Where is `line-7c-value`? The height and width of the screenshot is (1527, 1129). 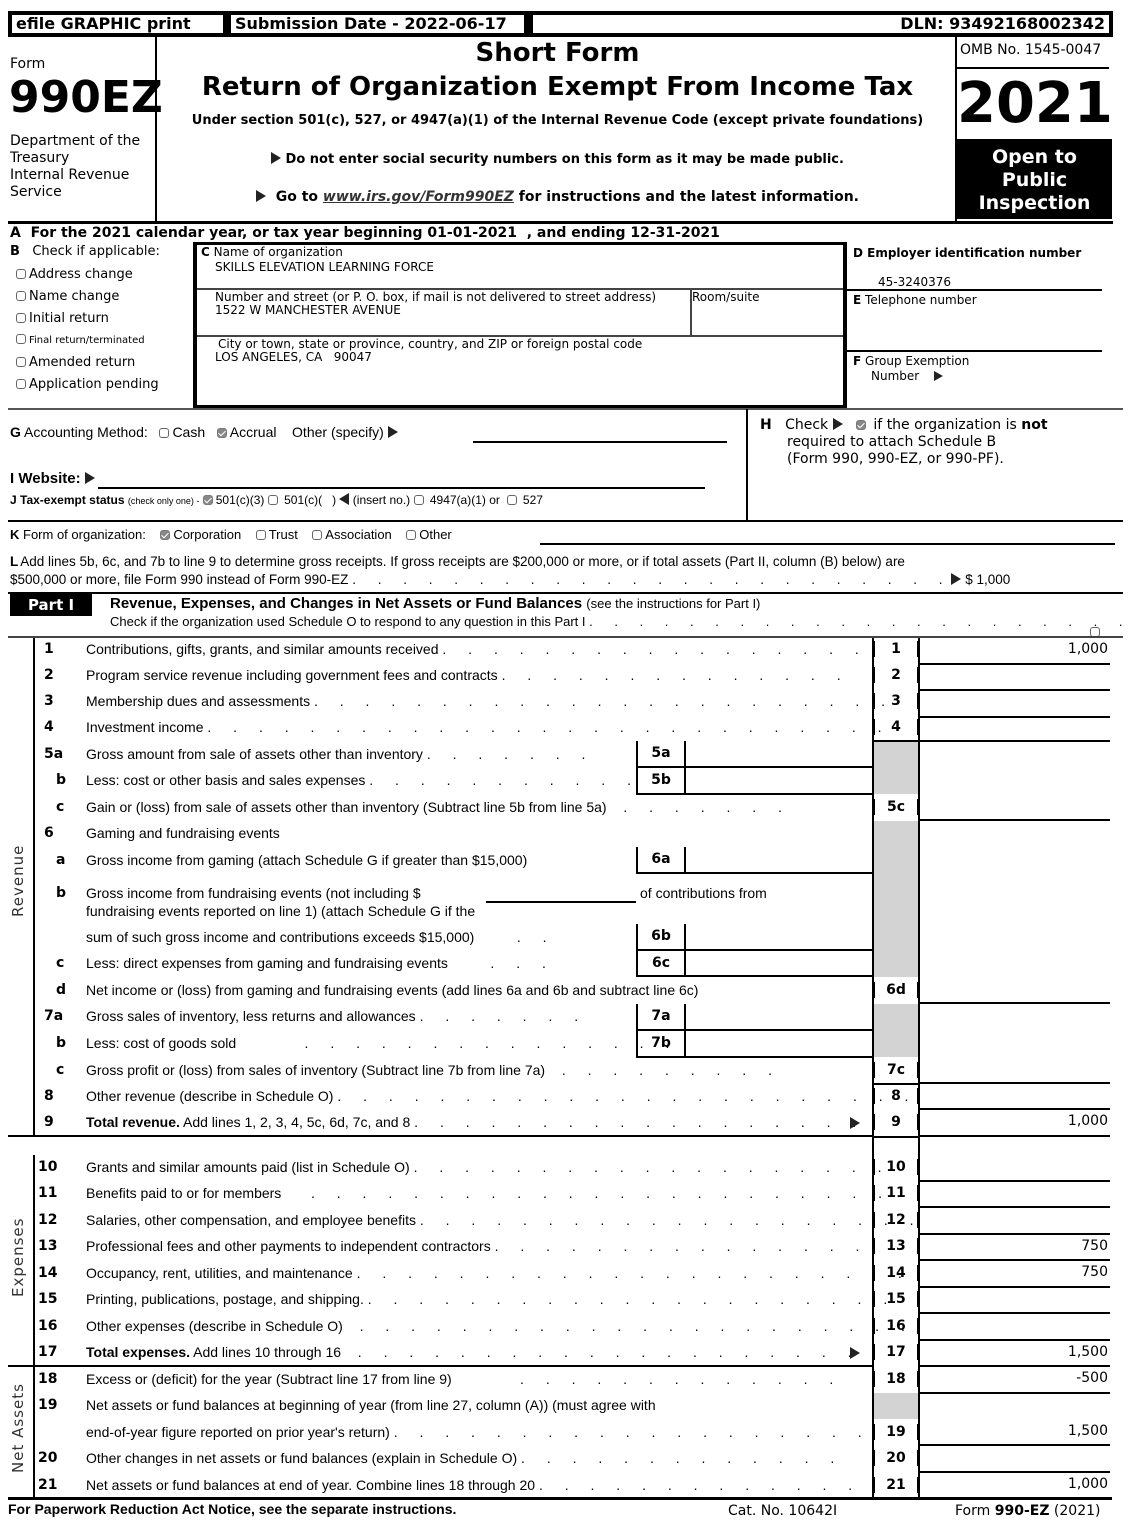 line-7c-value is located at coordinates (1014, 1044).